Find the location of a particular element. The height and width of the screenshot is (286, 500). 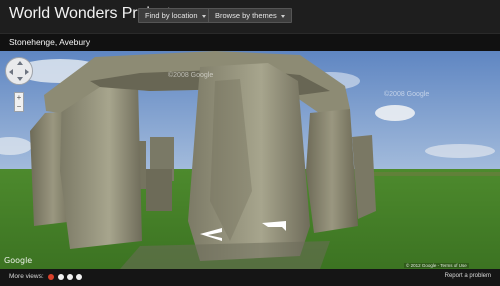

zoom-control: + − is located at coordinates (19, 102).